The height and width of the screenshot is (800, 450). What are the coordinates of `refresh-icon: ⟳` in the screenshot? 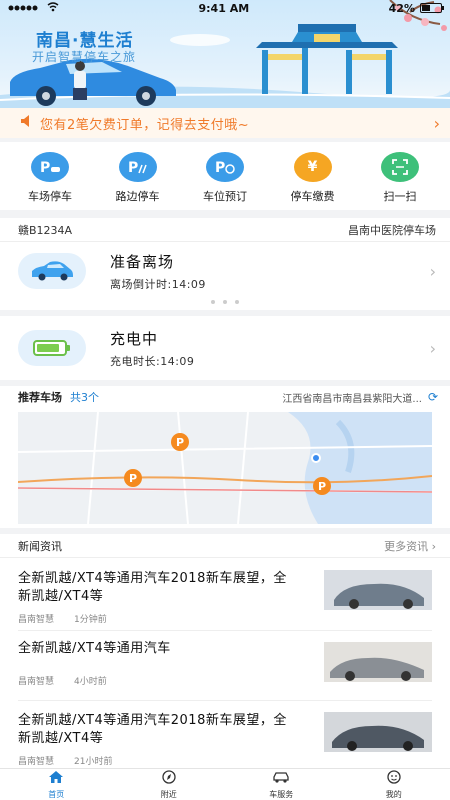 It's located at (433, 397).